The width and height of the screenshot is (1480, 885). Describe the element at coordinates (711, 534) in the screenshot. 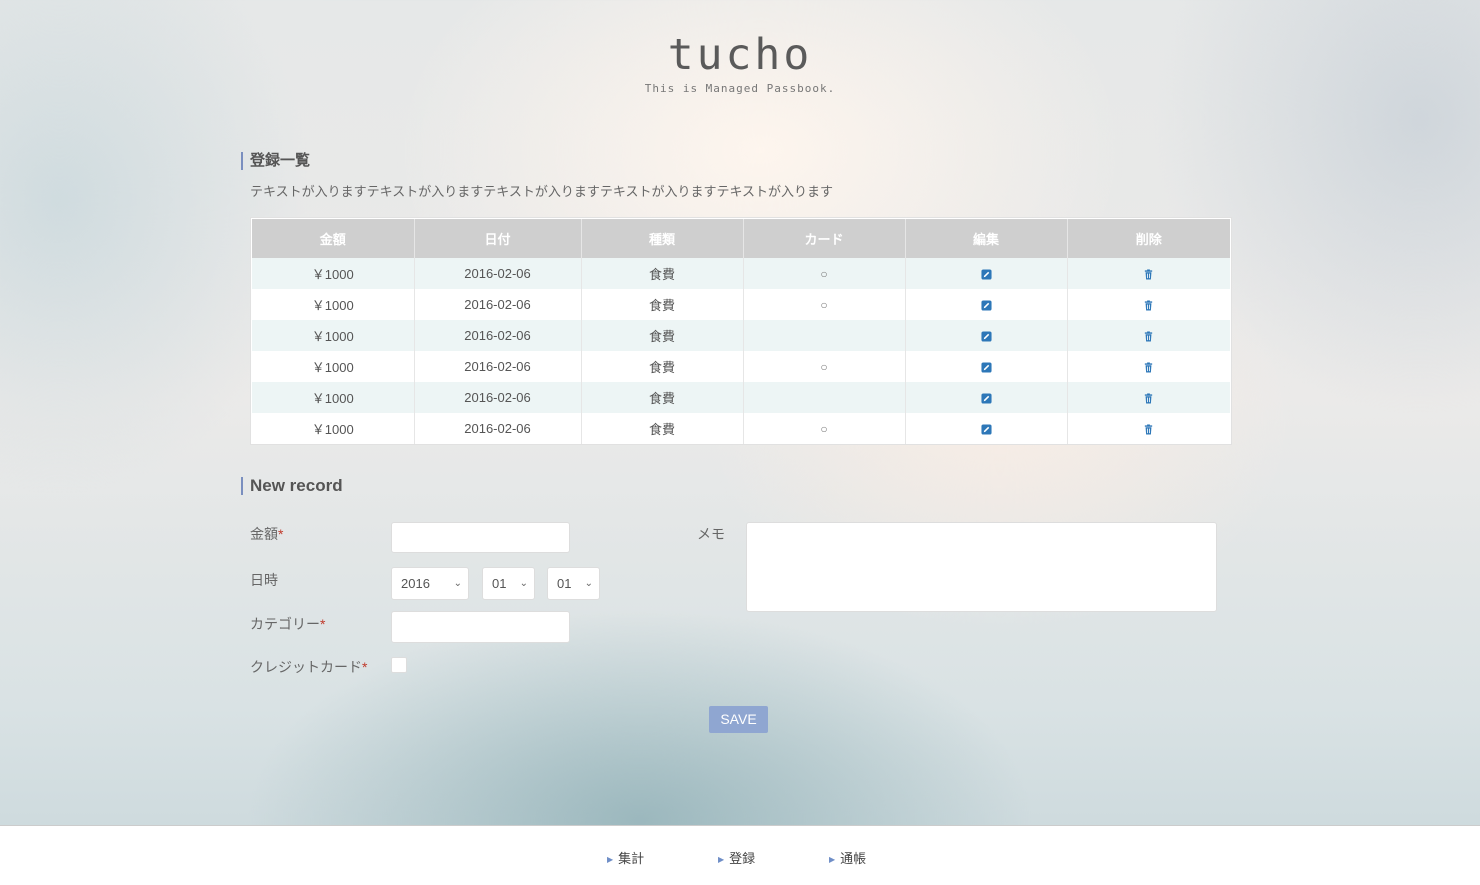

I see `memo-label: メモ` at that location.